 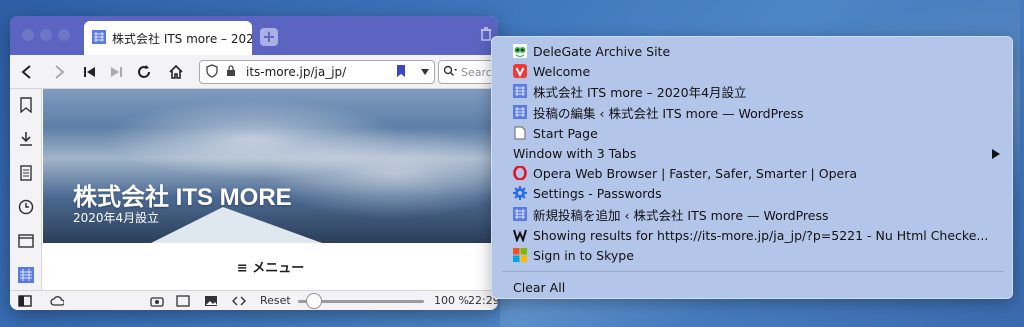 I want to click on status-bar: Reset 100 % 22:29, so click(x=254, y=300).